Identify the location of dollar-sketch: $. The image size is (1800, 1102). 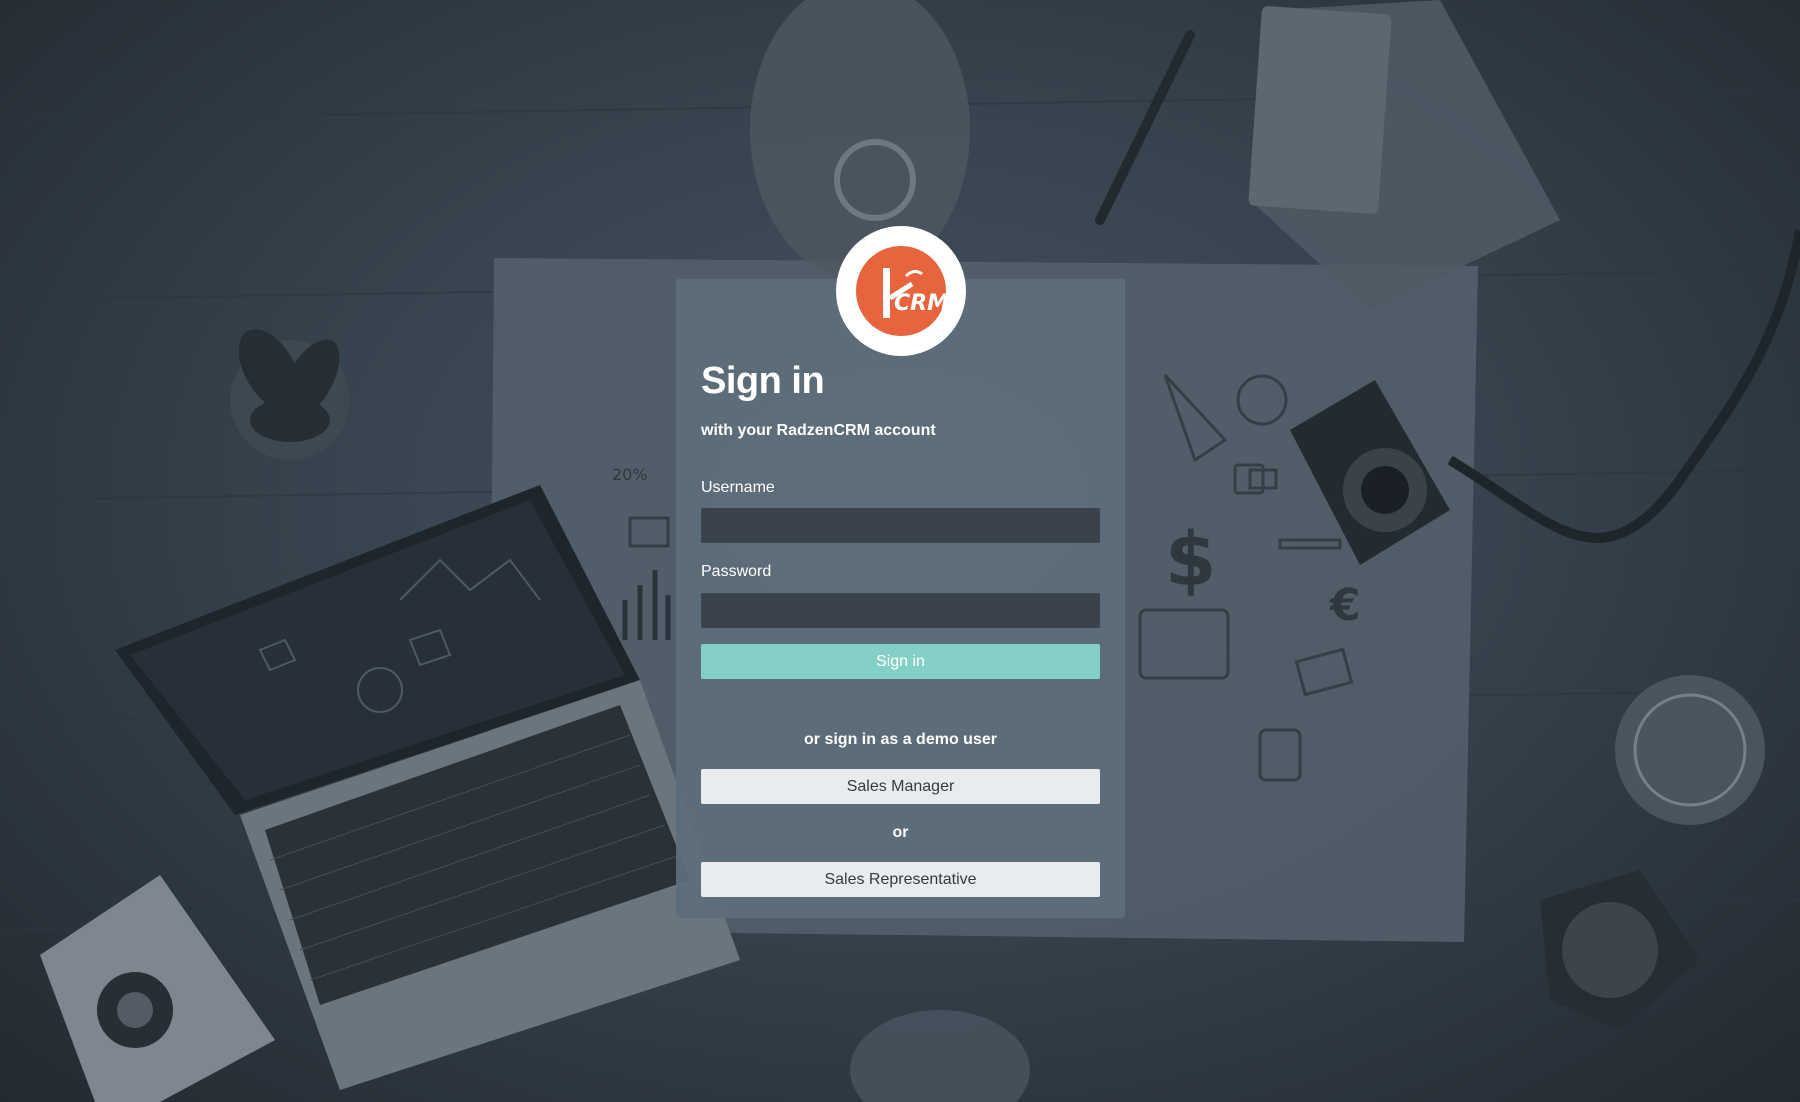
(1191, 560).